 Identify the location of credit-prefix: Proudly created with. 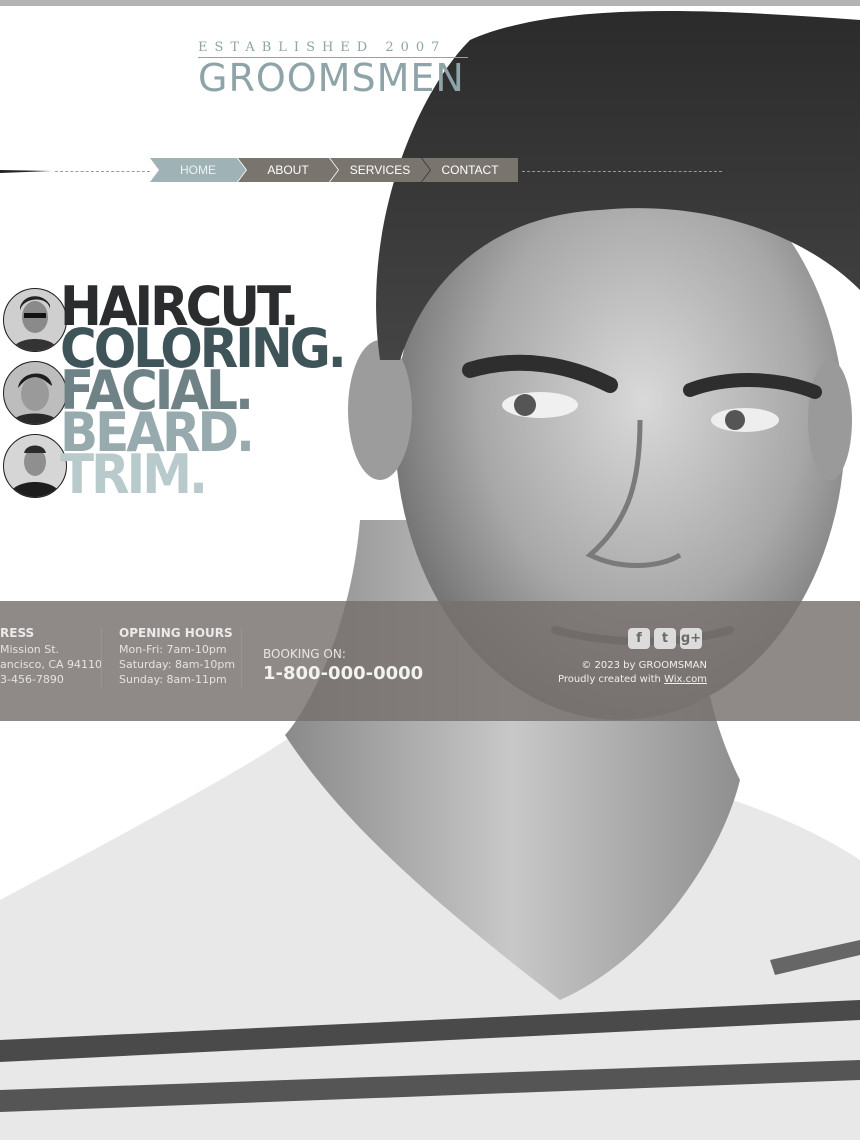
(609, 679).